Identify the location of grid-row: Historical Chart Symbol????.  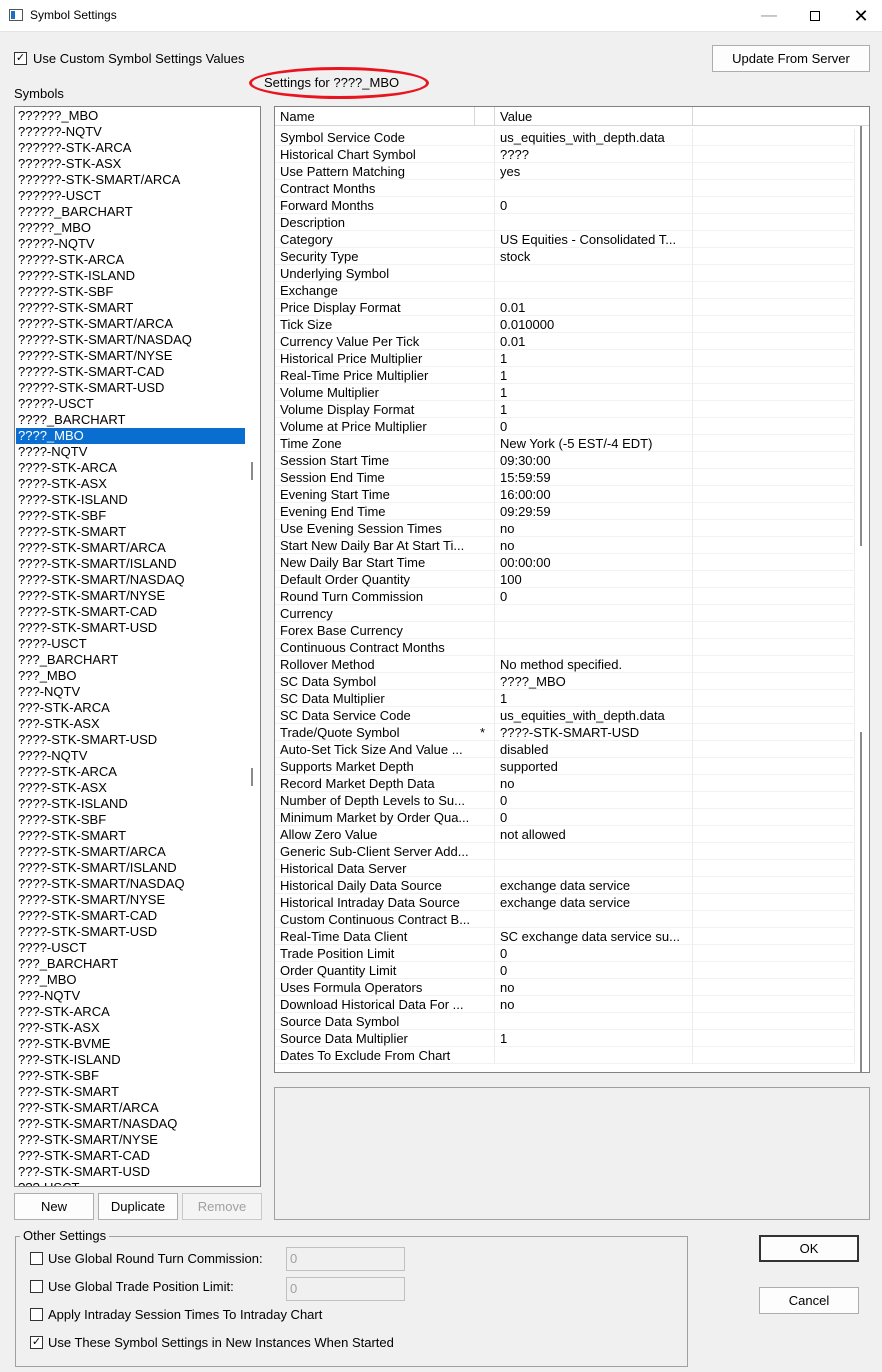
(565, 154).